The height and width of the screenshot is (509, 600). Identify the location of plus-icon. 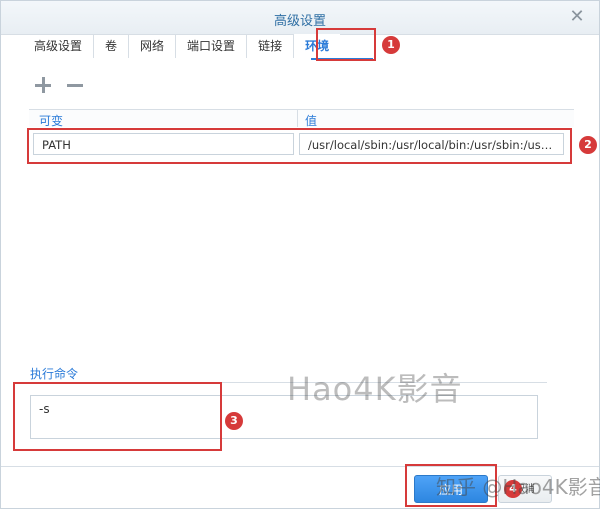
(43, 85).